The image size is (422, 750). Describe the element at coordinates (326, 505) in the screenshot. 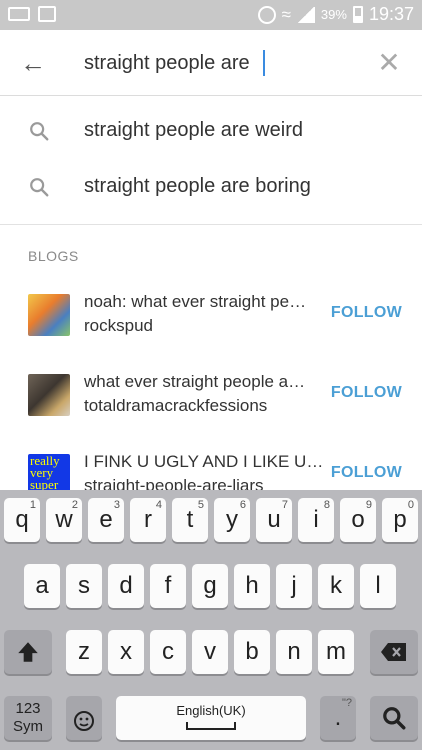

I see `key-hint: 8` at that location.